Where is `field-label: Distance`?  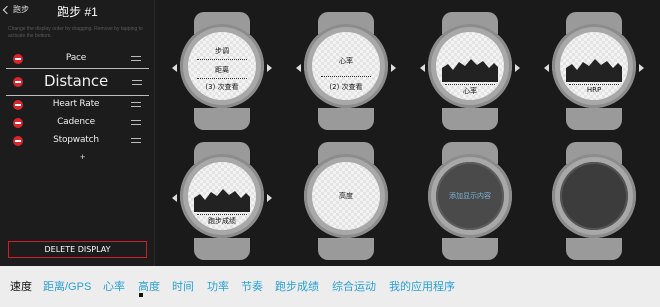
field-label: Distance is located at coordinates (76, 81).